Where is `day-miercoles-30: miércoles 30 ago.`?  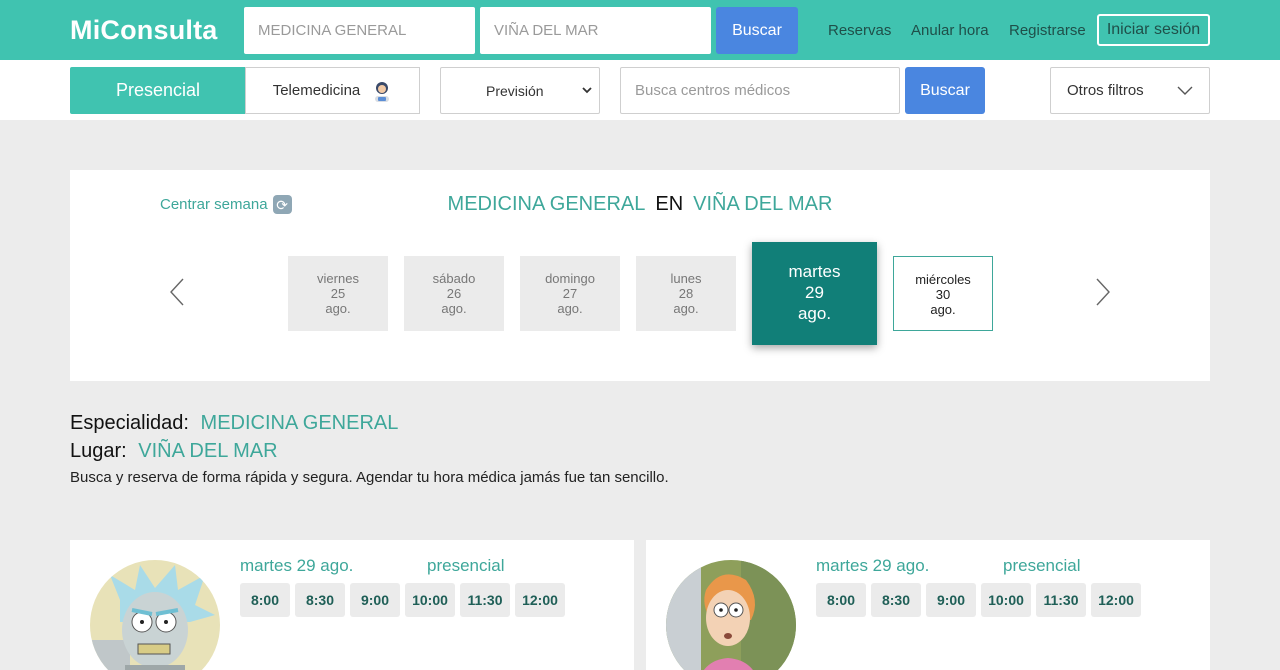 day-miercoles-30: miércoles 30 ago. is located at coordinates (943, 293).